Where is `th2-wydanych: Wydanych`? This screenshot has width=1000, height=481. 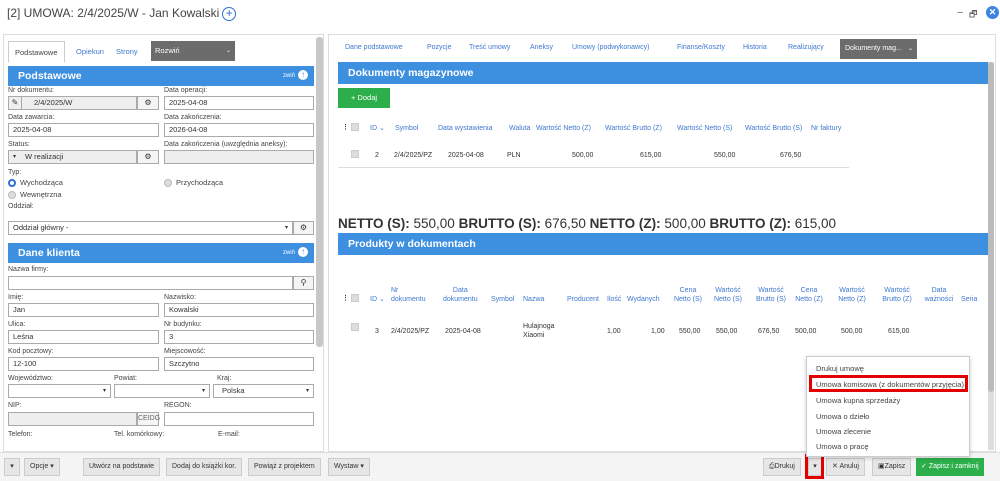 th2-wydanych: Wydanych is located at coordinates (643, 299).